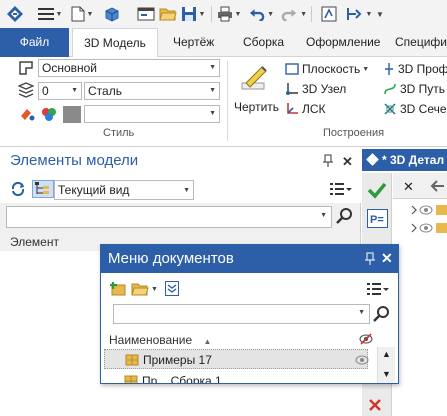  I want to click on tab-3d-model: 3D Модель, so click(115, 43).